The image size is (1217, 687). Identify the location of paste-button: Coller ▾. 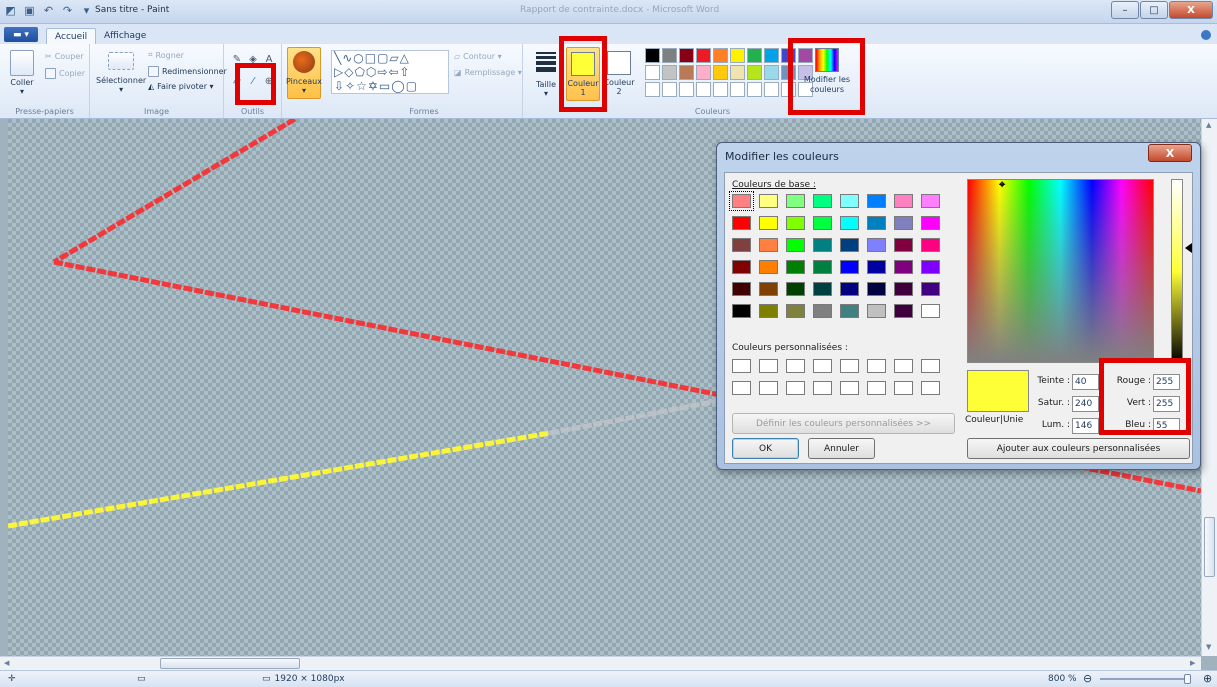
(22, 73).